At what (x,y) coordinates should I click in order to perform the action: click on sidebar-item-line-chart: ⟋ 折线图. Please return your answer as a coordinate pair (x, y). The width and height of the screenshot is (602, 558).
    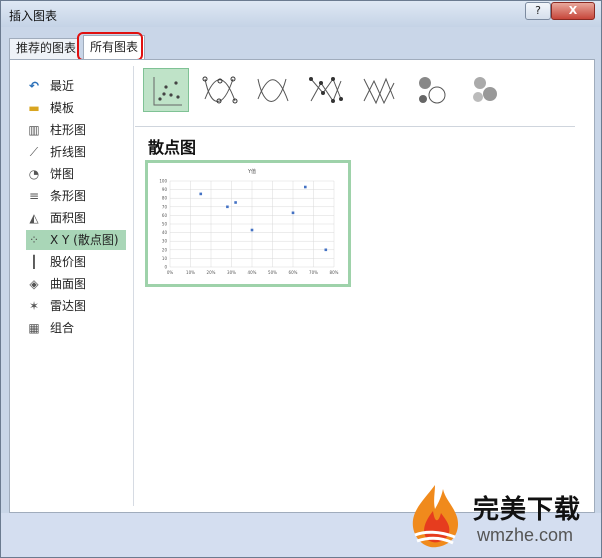
    Looking at the image, I should click on (76, 152).